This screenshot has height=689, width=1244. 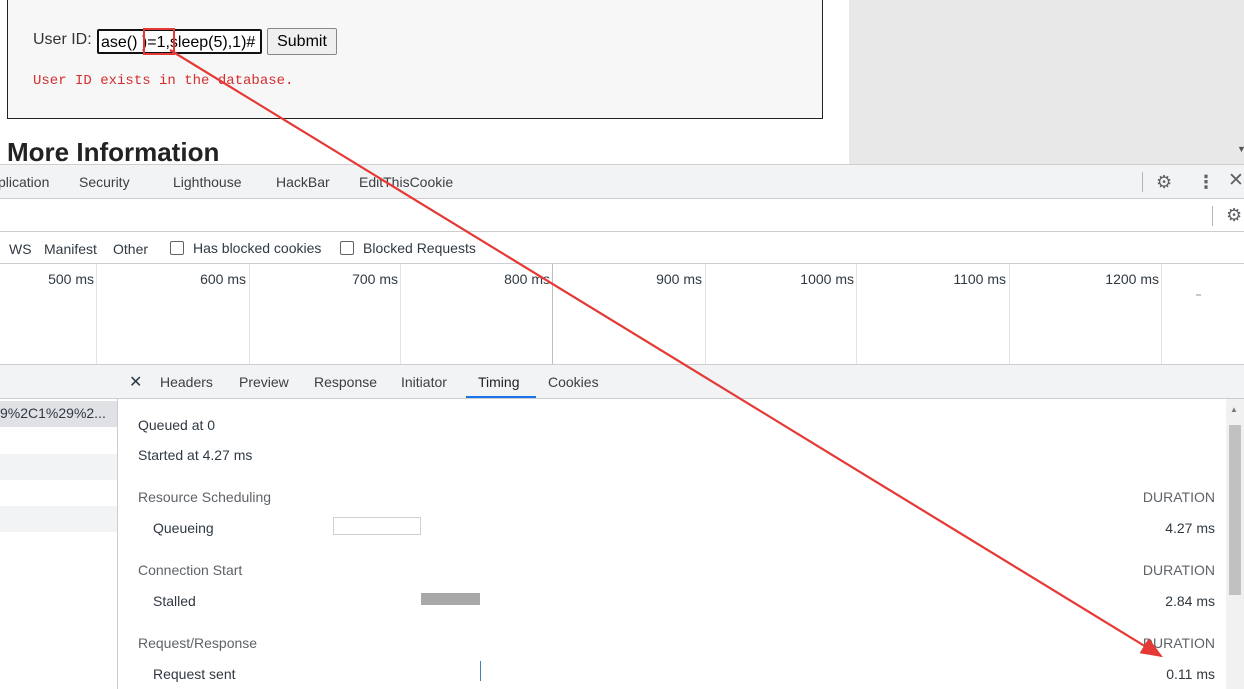 What do you see at coordinates (104, 182) in the screenshot?
I see `tab-security: Security` at bounding box center [104, 182].